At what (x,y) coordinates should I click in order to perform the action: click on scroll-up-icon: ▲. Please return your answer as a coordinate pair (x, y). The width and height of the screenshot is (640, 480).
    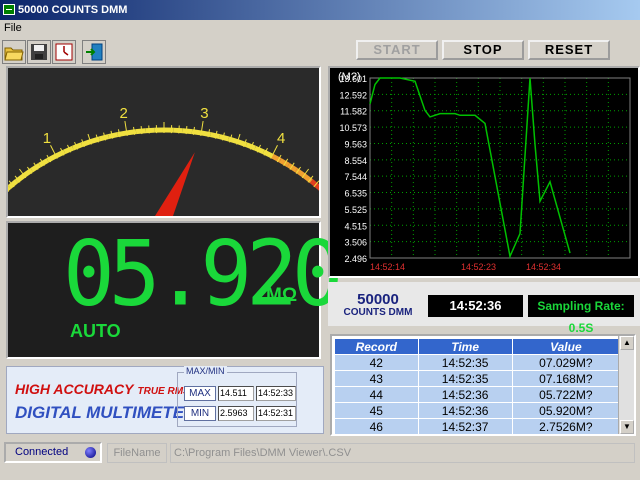
    Looking at the image, I should click on (627, 343).